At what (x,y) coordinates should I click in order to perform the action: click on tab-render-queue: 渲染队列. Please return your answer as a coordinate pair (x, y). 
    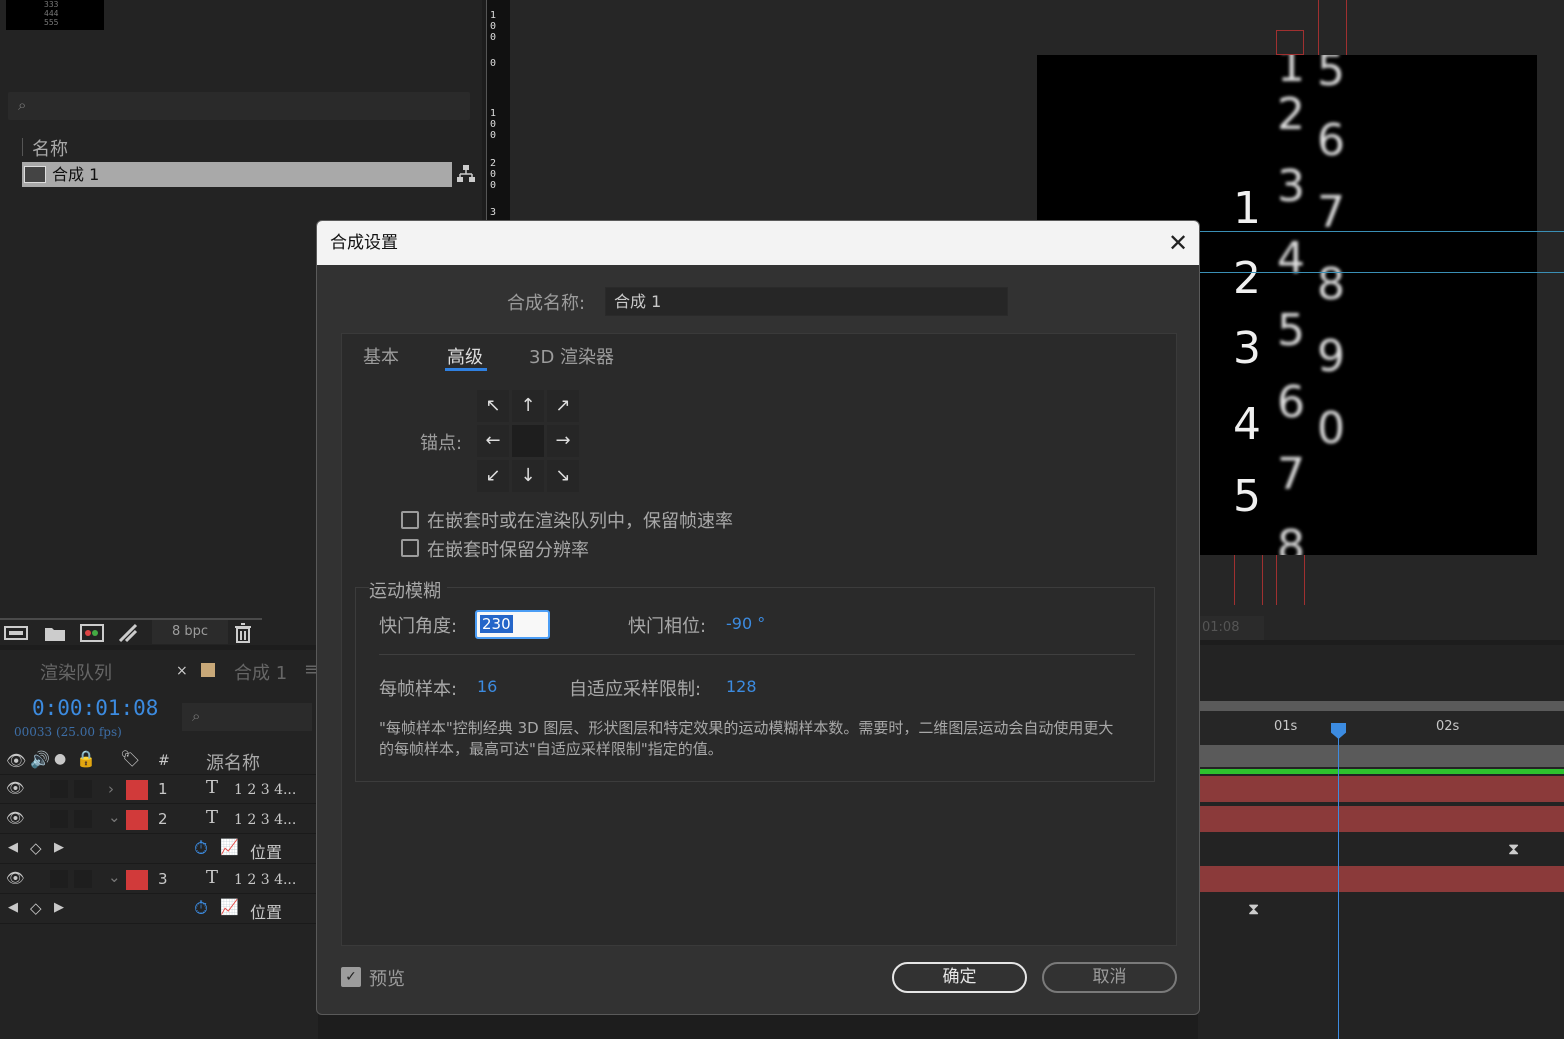
    Looking at the image, I should click on (76, 672).